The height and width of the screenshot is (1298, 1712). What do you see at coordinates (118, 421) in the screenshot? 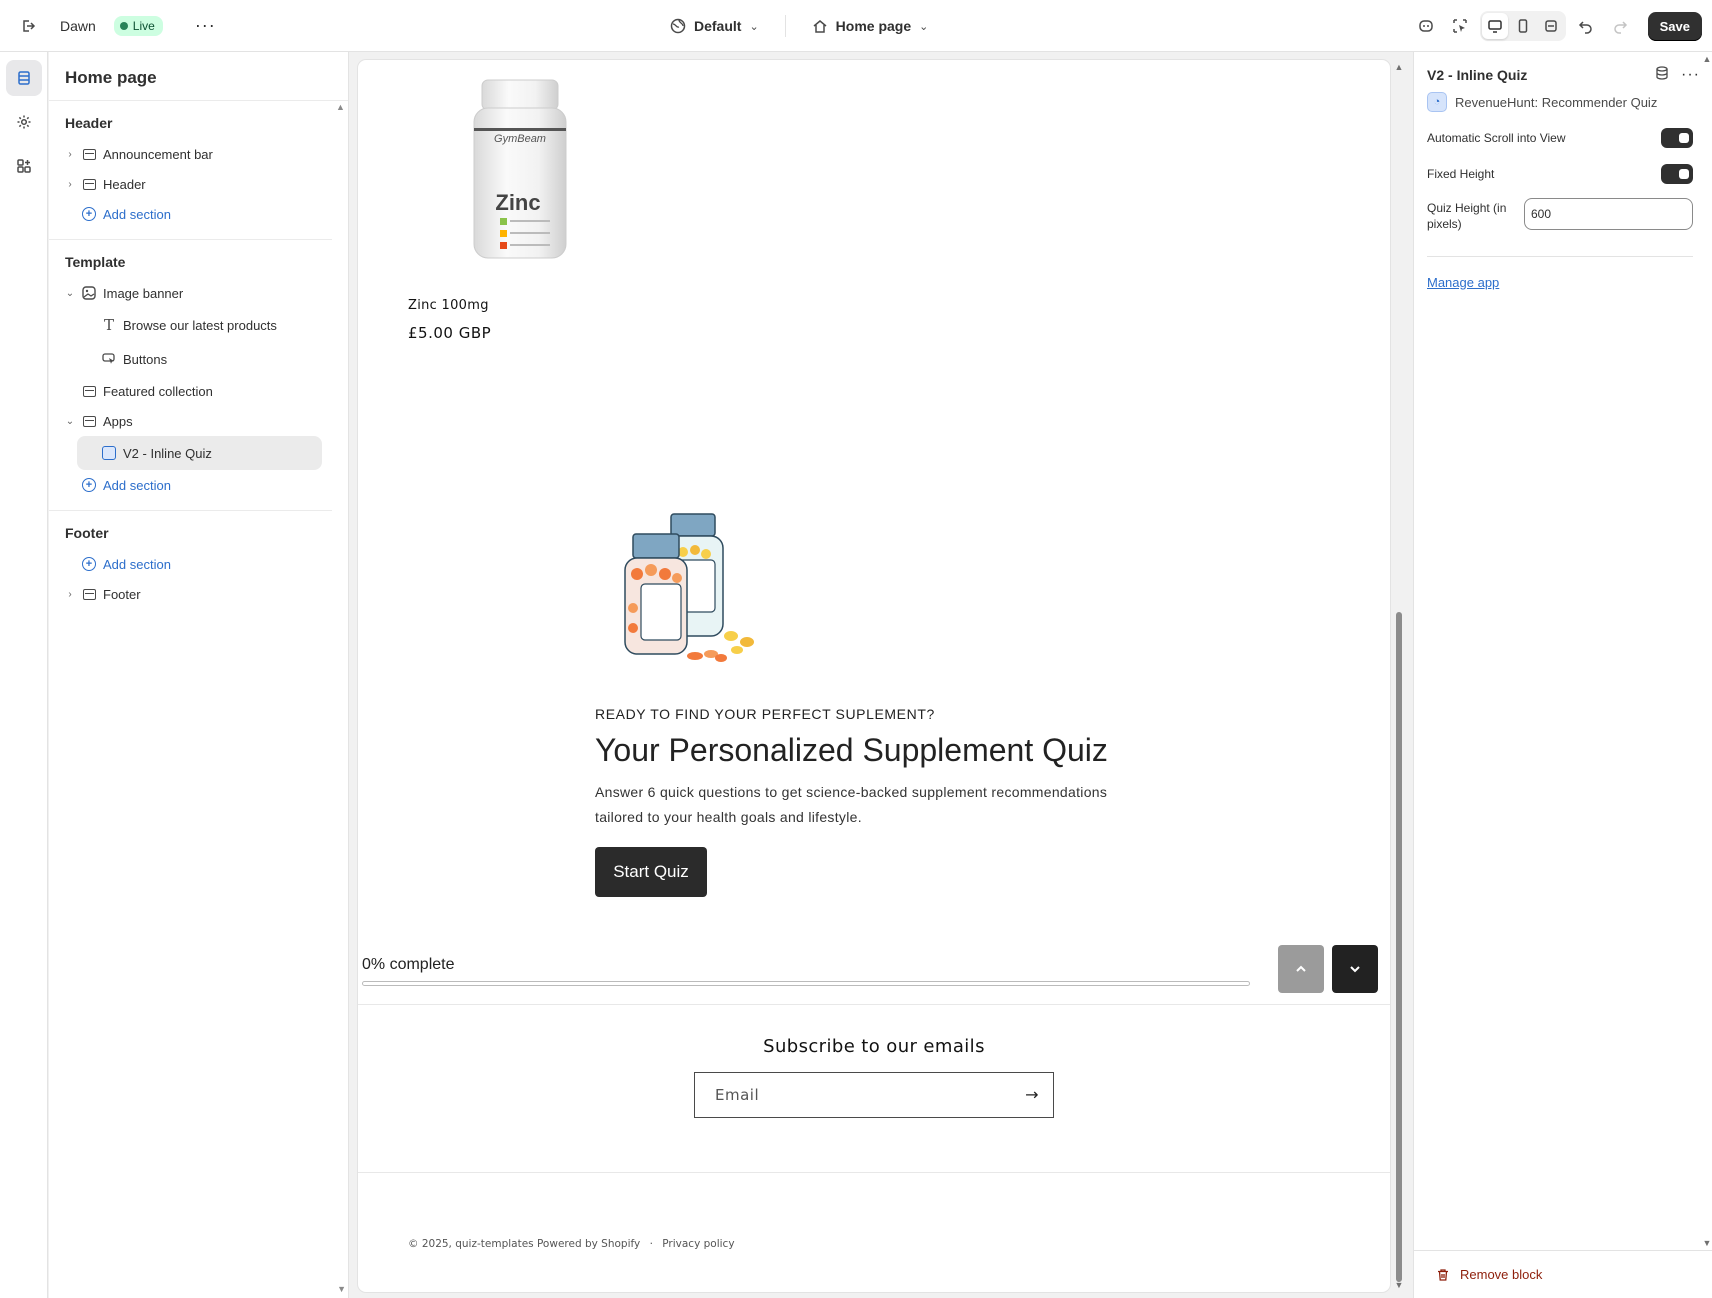
I see `section-label: Apps` at bounding box center [118, 421].